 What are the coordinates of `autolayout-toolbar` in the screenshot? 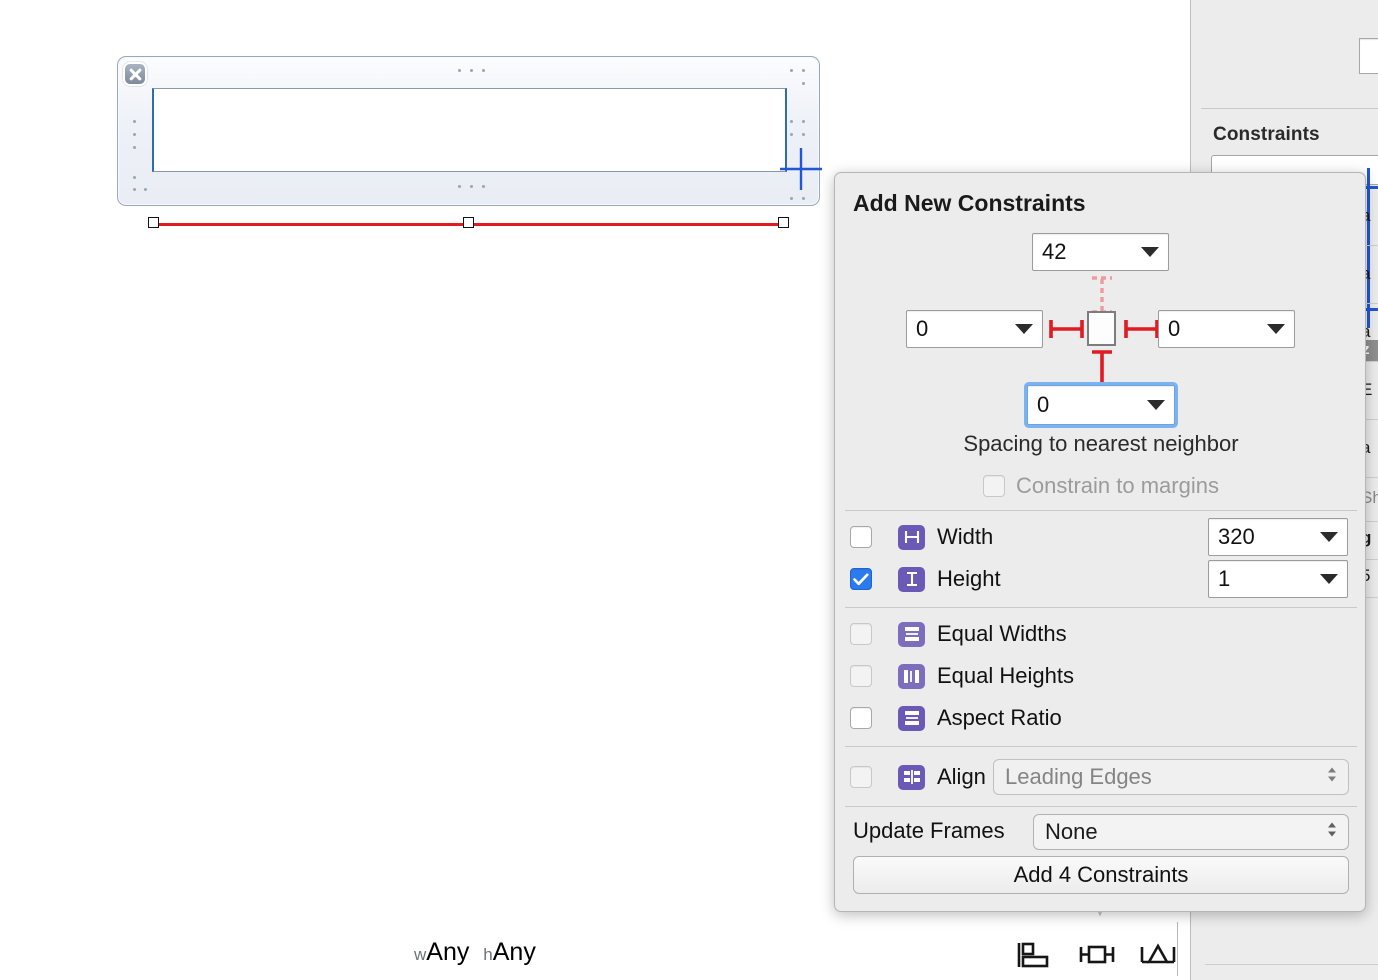 It's located at (1098, 955).